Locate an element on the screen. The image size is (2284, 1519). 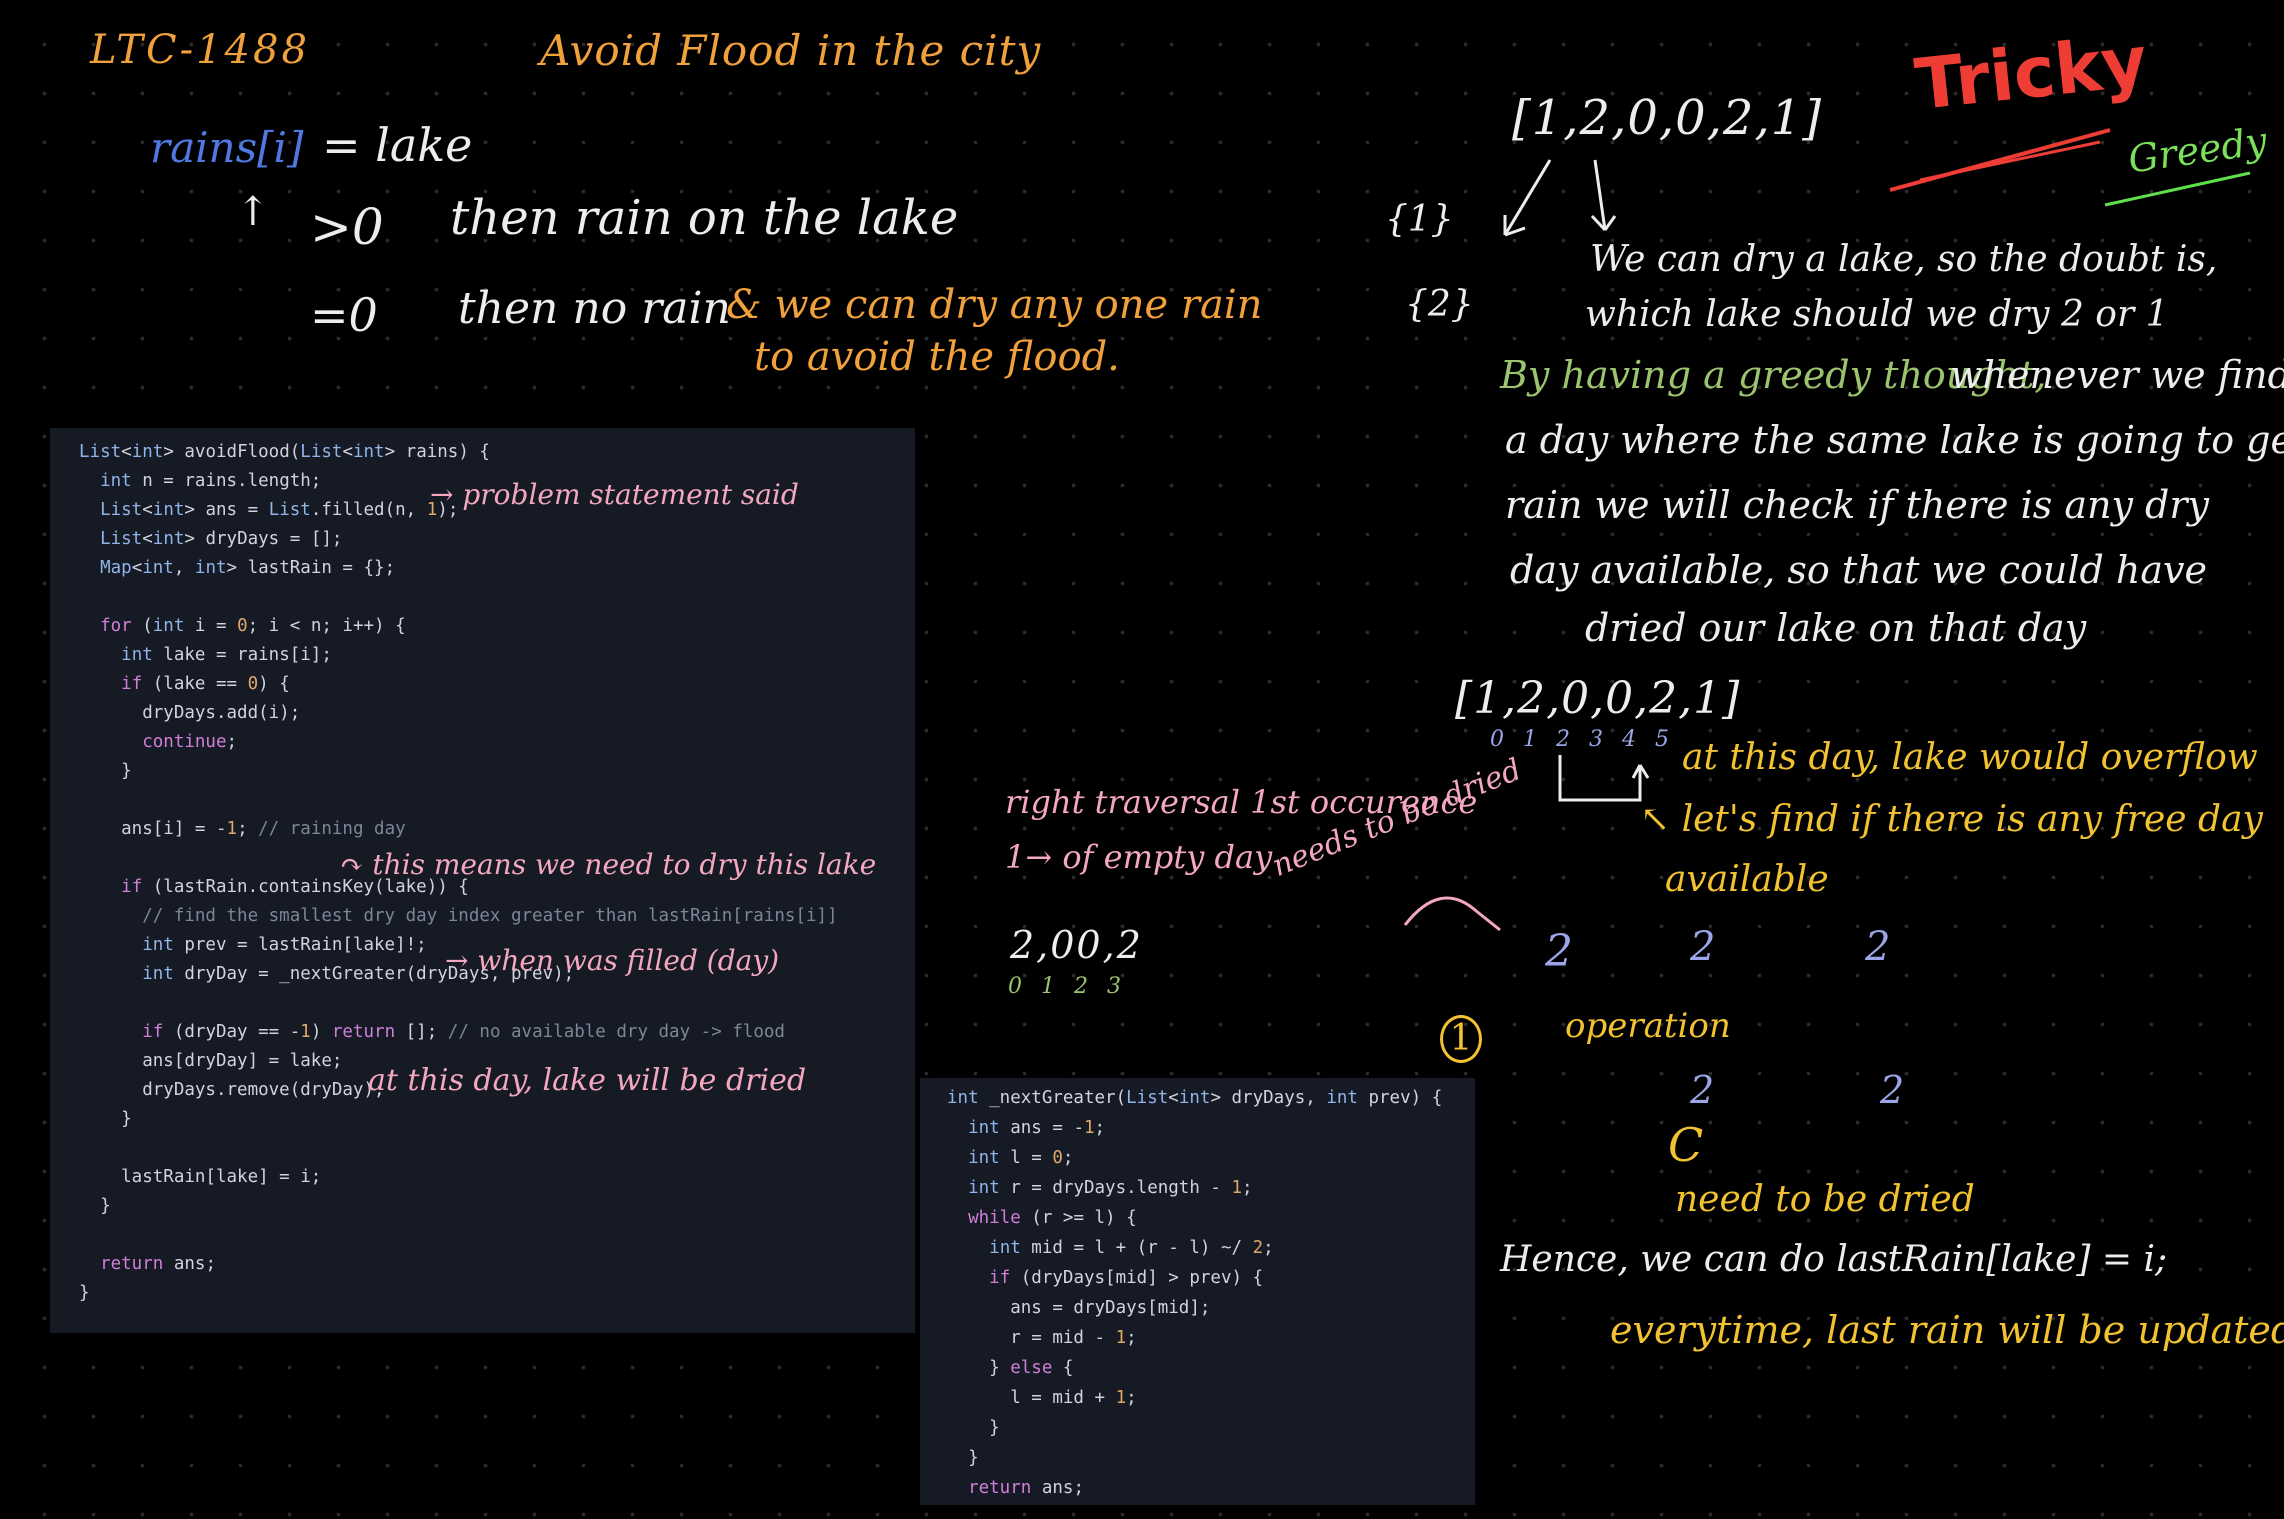
explanation-line-4: day available, so that we could have is located at coordinates (1858, 570).